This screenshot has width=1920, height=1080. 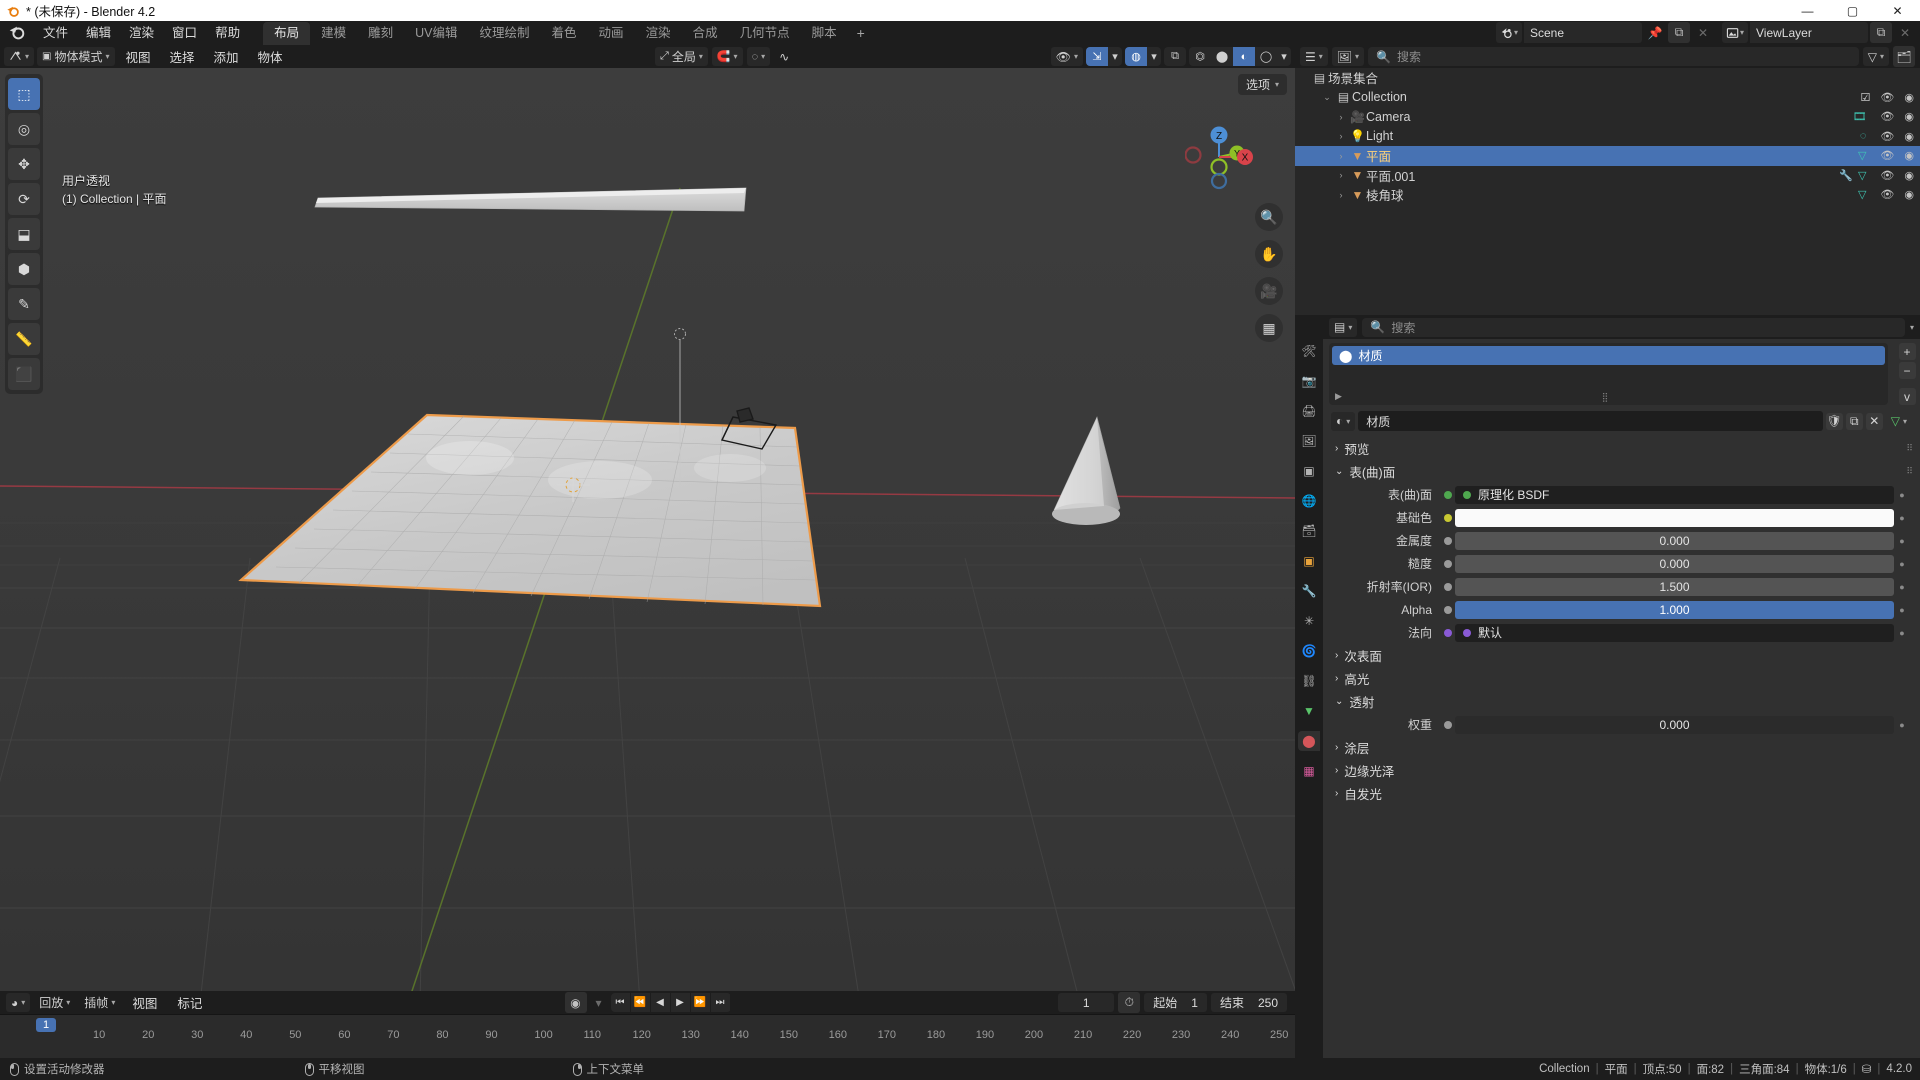 What do you see at coordinates (661, 1002) in the screenshot?
I see `play-reverse-icon: ◀` at bounding box center [661, 1002].